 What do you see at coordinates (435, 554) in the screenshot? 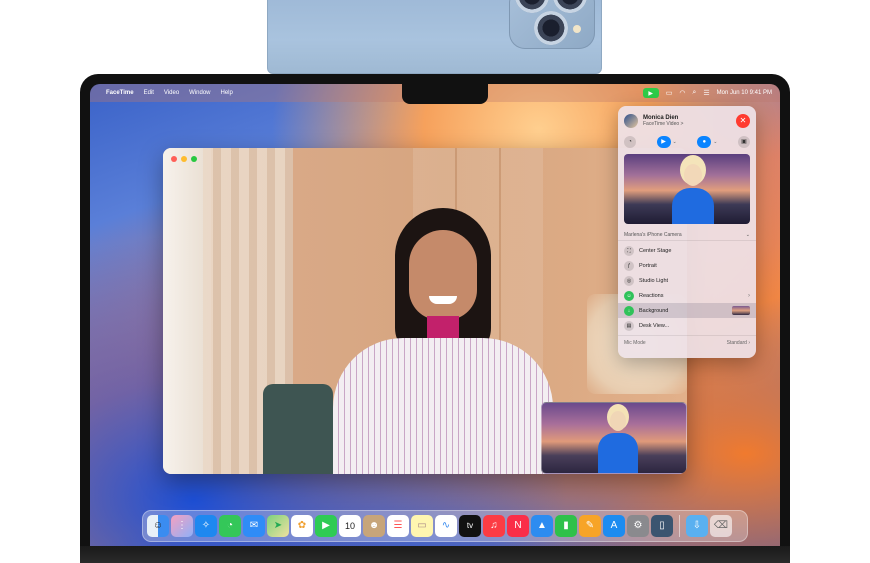
I see `macbook-base` at bounding box center [435, 554].